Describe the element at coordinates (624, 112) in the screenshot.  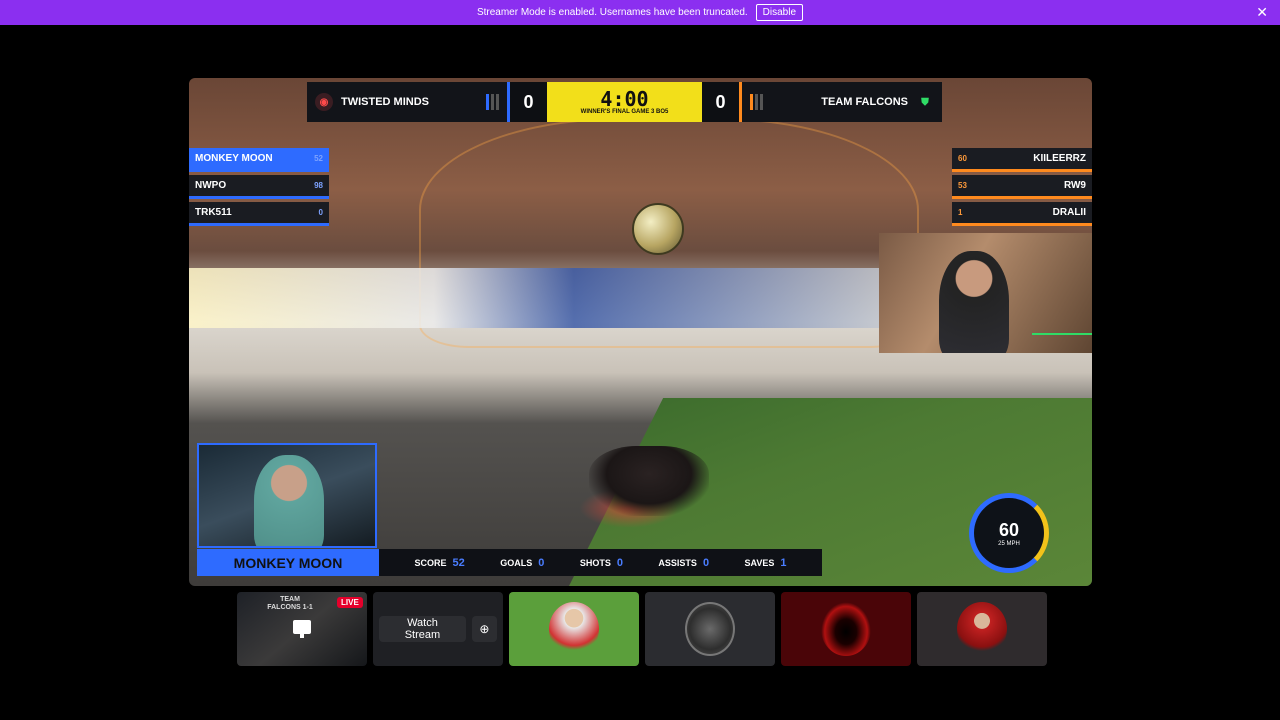
I see `match-subtitle: WINNER'S FINAL GAME 3 BO5` at that location.